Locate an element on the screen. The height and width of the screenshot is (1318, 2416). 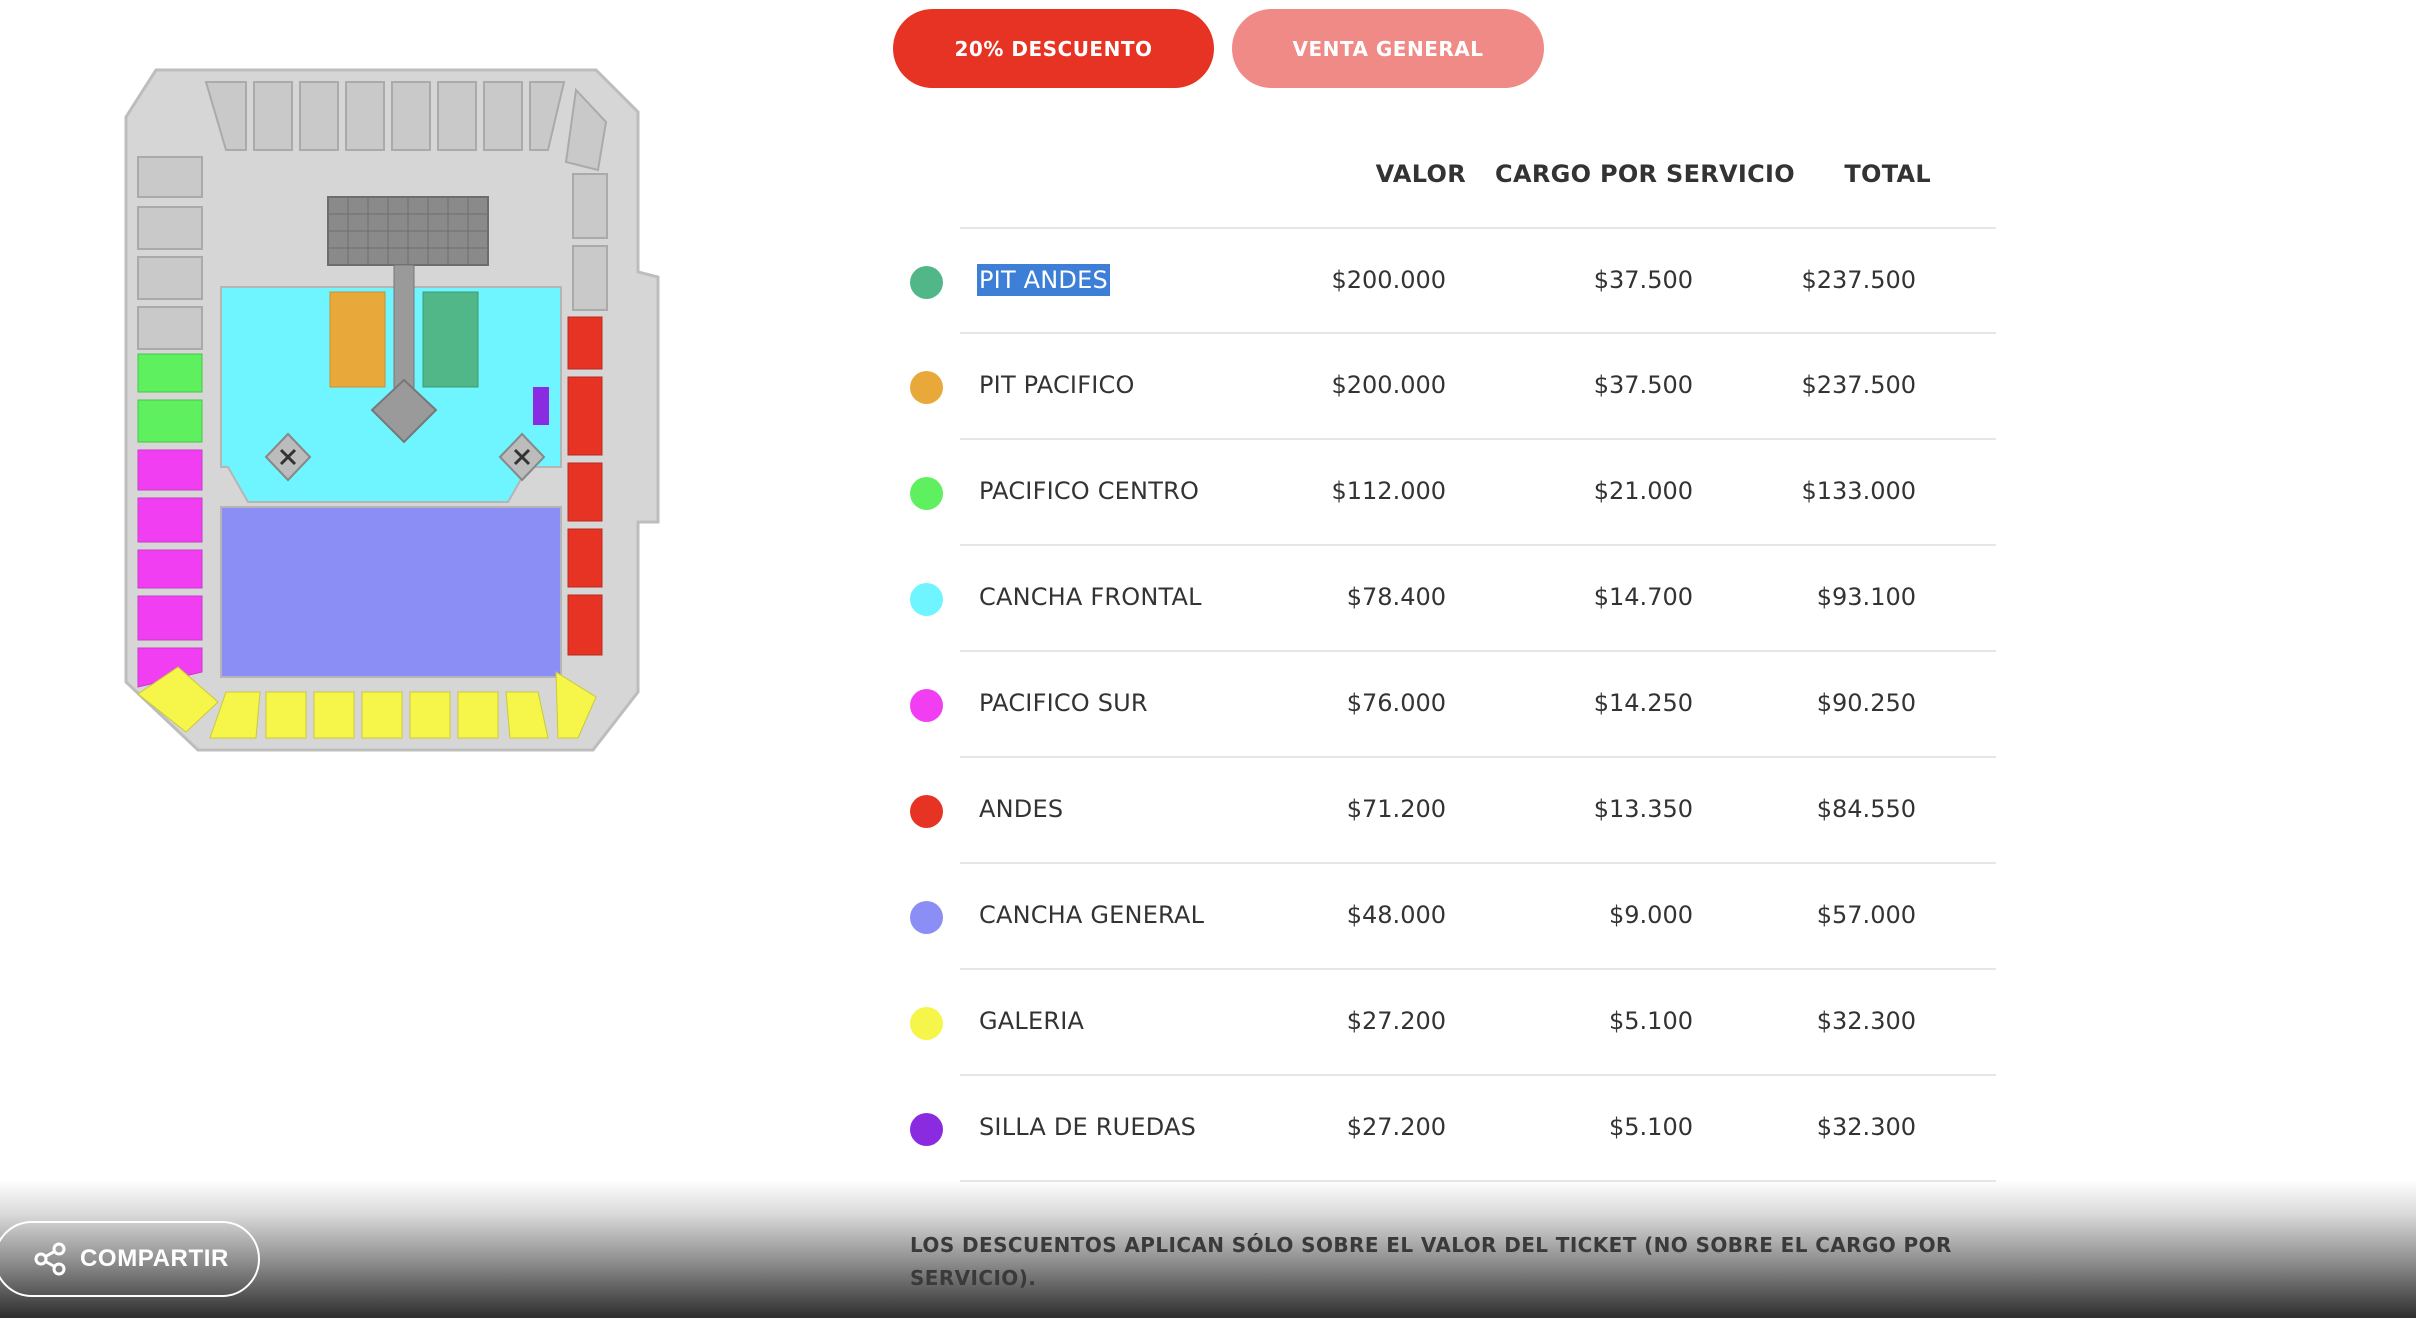
price-cargo: $13.350 is located at coordinates (1643, 809).